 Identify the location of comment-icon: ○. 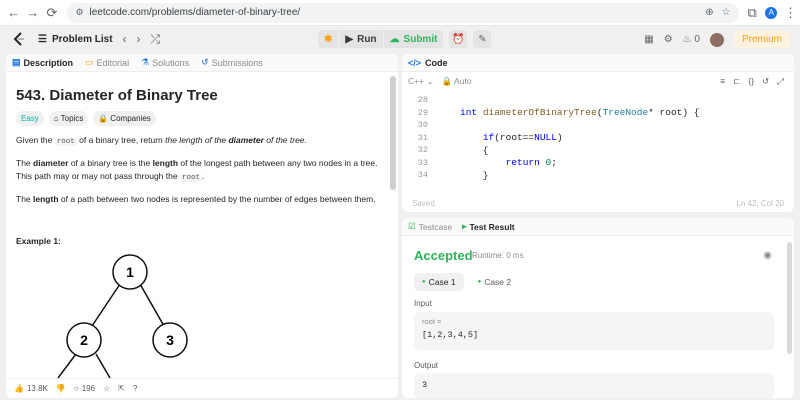
(76, 388).